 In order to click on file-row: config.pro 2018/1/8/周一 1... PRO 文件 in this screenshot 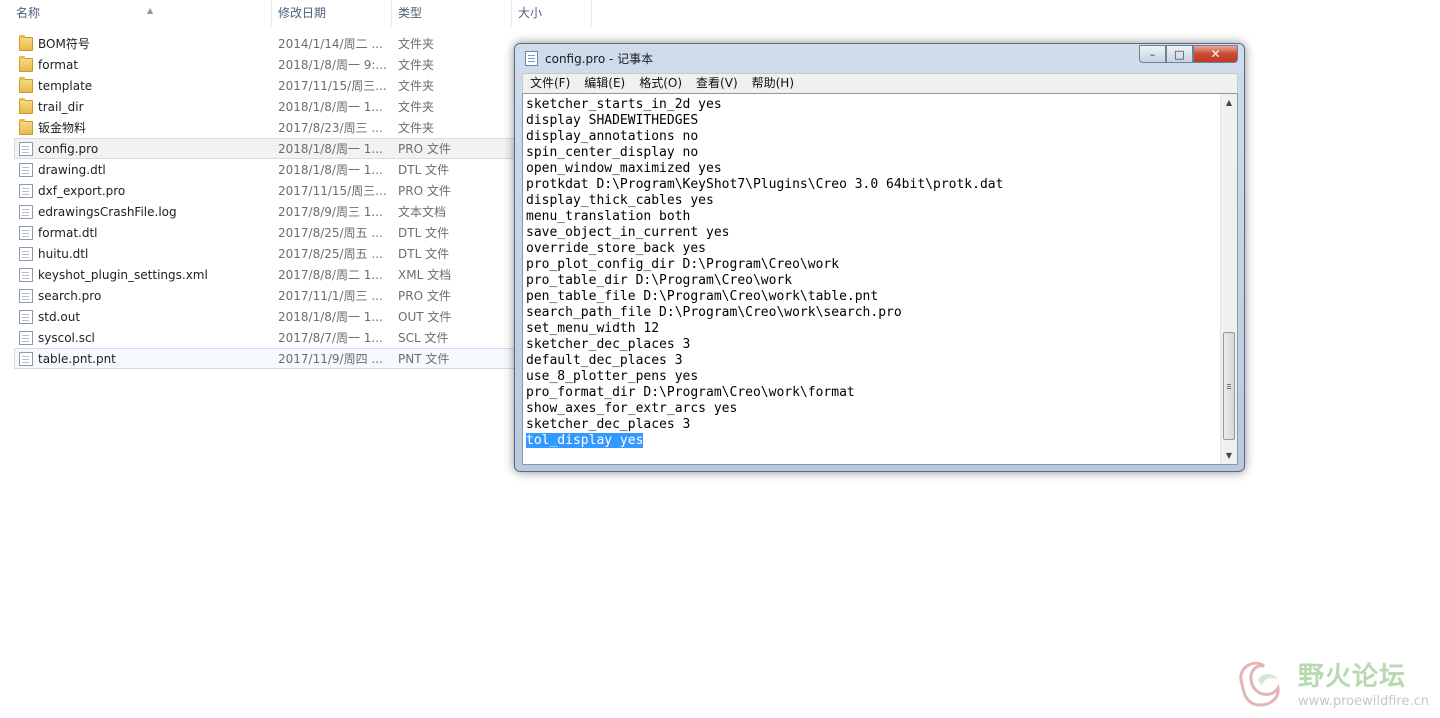, I will do `click(304, 148)`.